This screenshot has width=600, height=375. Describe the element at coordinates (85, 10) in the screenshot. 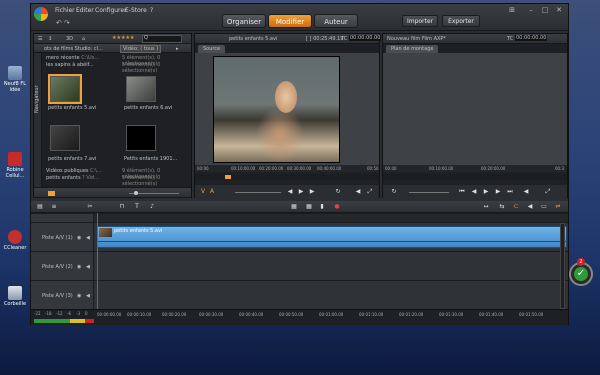

I see `menu-edit: Editer` at that location.